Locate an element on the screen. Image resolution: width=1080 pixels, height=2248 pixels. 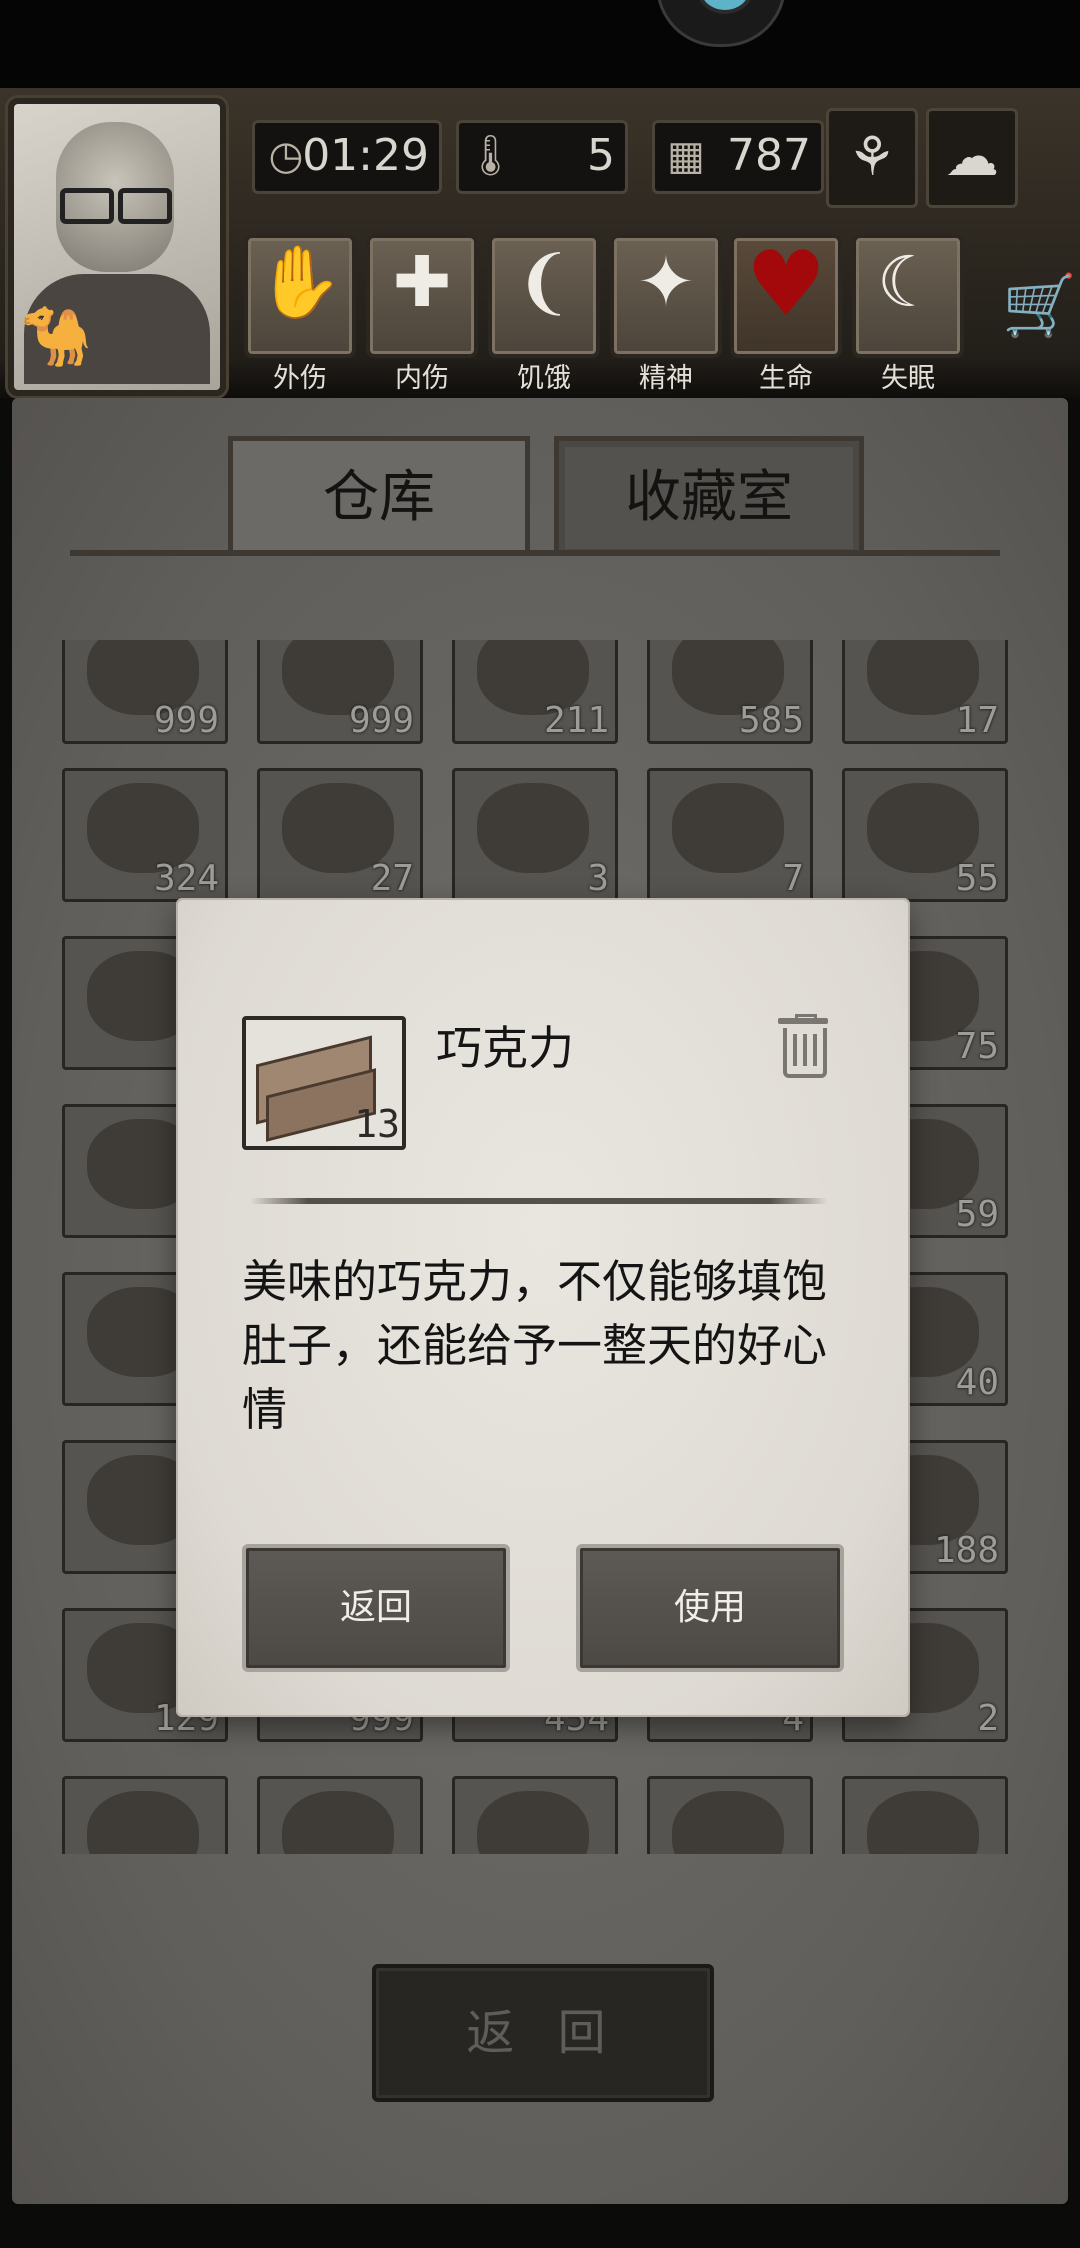
cross-icon: ✚ is located at coordinates (422, 282).